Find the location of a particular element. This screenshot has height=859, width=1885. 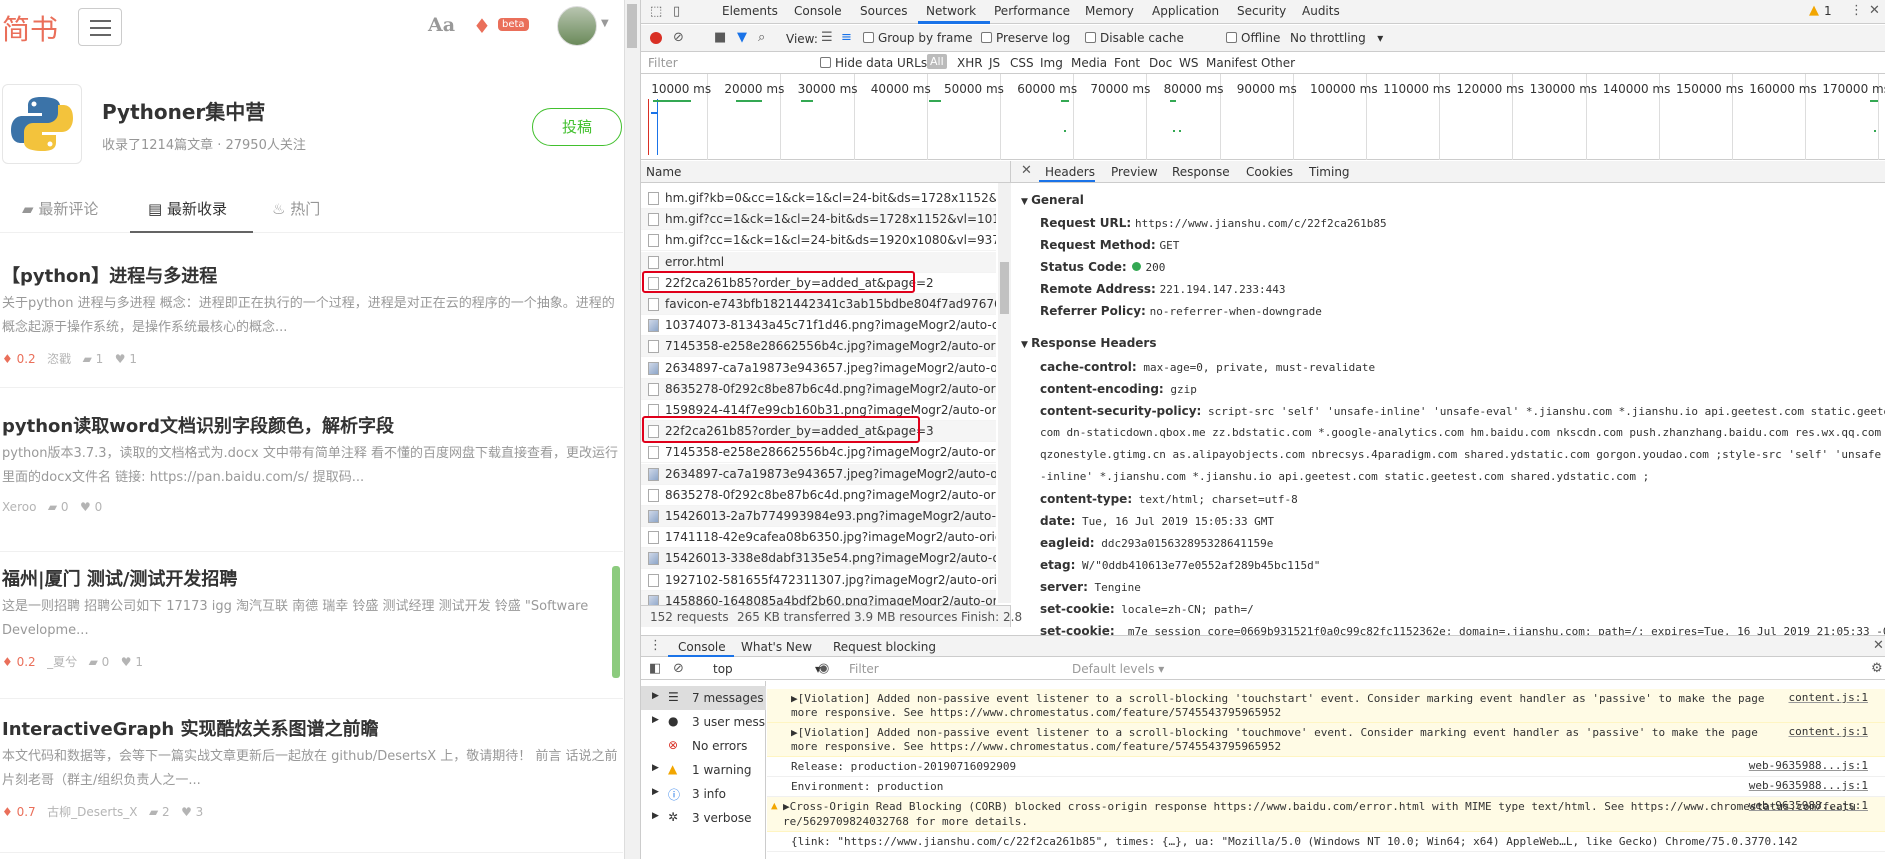

filter-font: Font is located at coordinates (1127, 63).